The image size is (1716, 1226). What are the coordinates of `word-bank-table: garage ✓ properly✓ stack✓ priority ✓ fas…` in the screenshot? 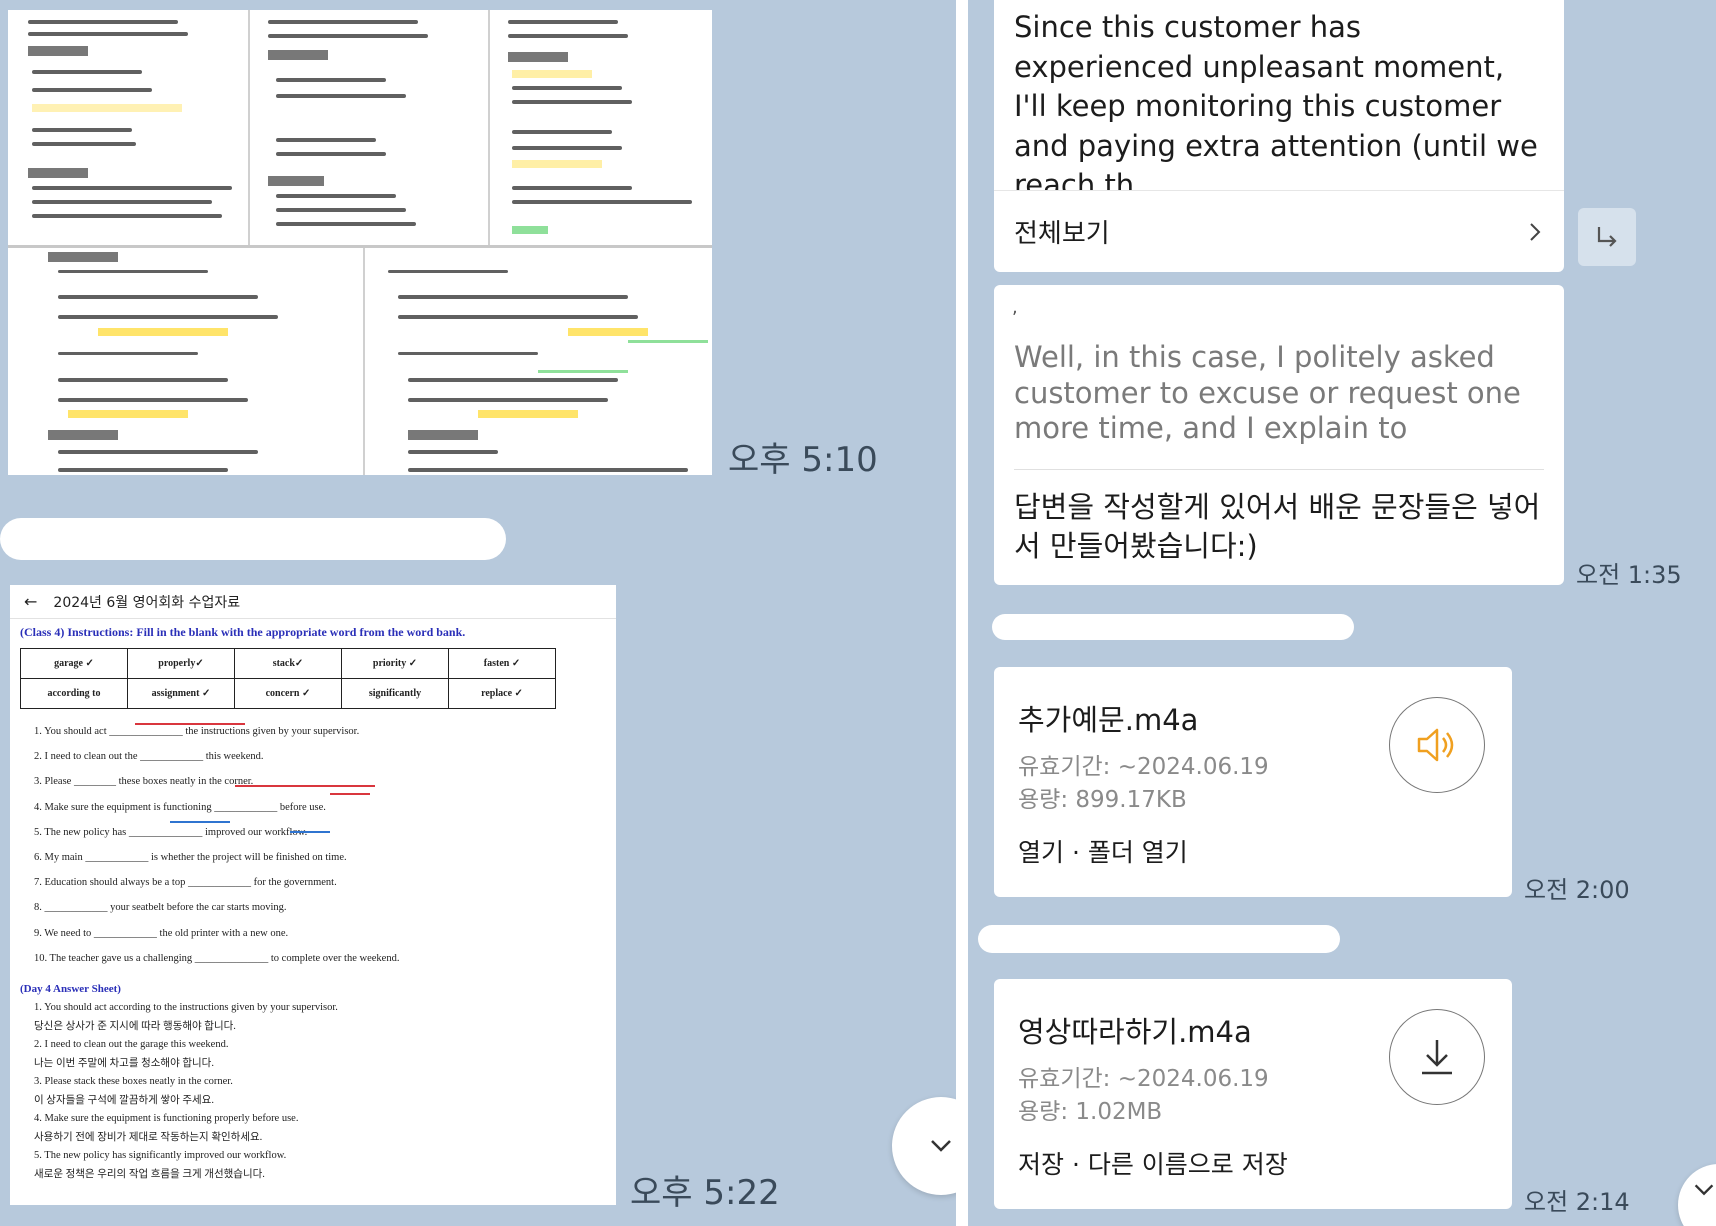 It's located at (288, 678).